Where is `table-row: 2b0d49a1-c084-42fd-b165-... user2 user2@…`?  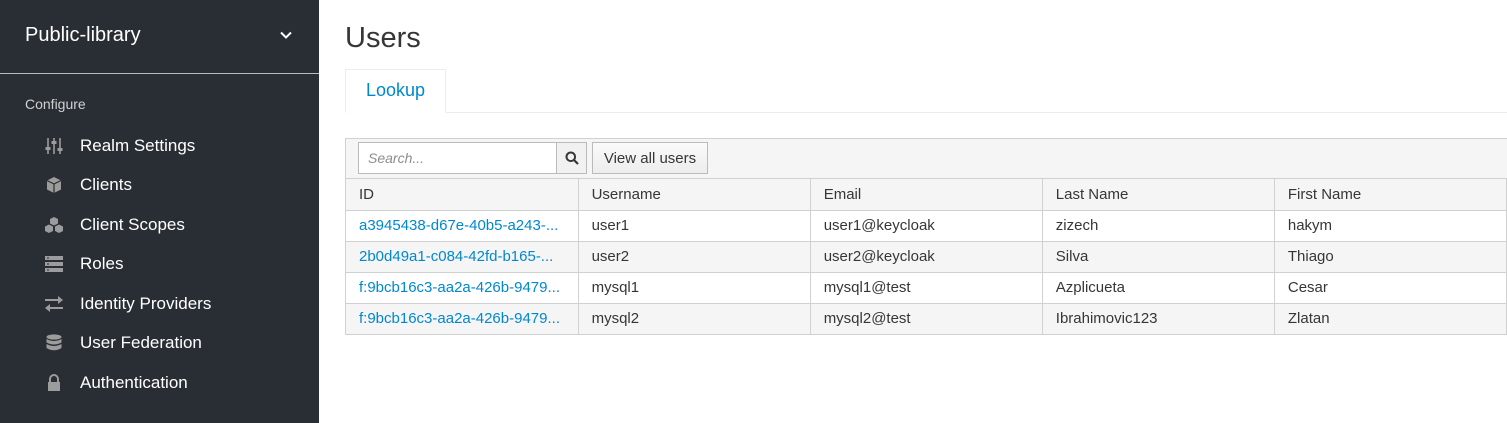 table-row: 2b0d49a1-c084-42fd-b165-... user2 user2@… is located at coordinates (926, 257).